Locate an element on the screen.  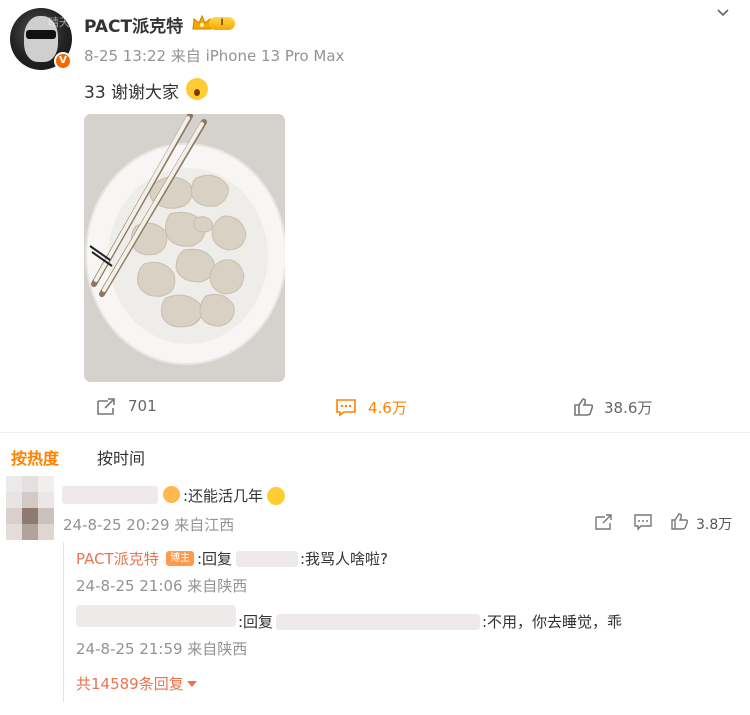
view-all-replies-link: 共14589条回复 is located at coordinates (136, 683).